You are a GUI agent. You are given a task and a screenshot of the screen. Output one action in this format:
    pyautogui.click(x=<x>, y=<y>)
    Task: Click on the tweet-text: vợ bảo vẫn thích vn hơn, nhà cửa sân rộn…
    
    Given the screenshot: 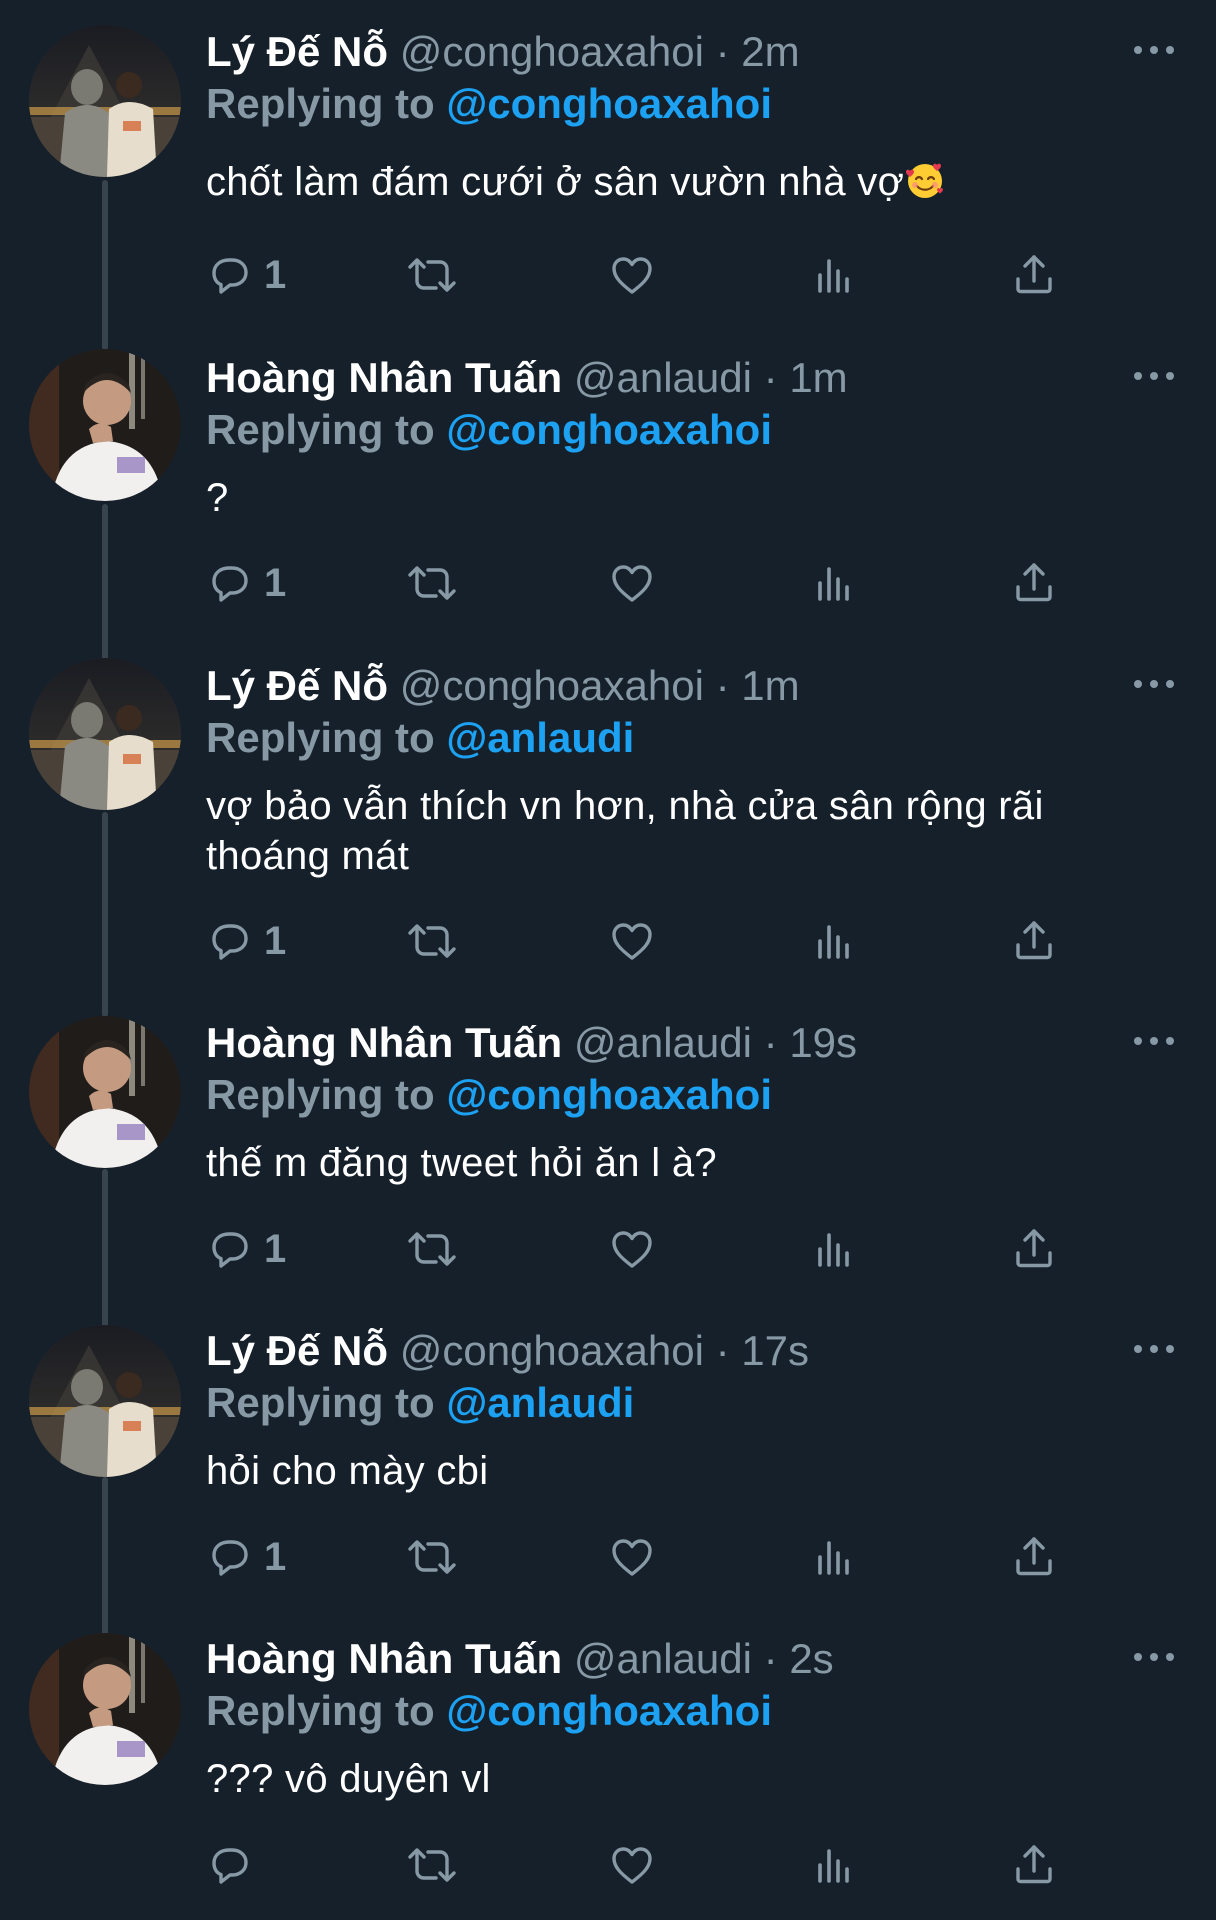 What is the action you would take?
    pyautogui.click(x=676, y=831)
    